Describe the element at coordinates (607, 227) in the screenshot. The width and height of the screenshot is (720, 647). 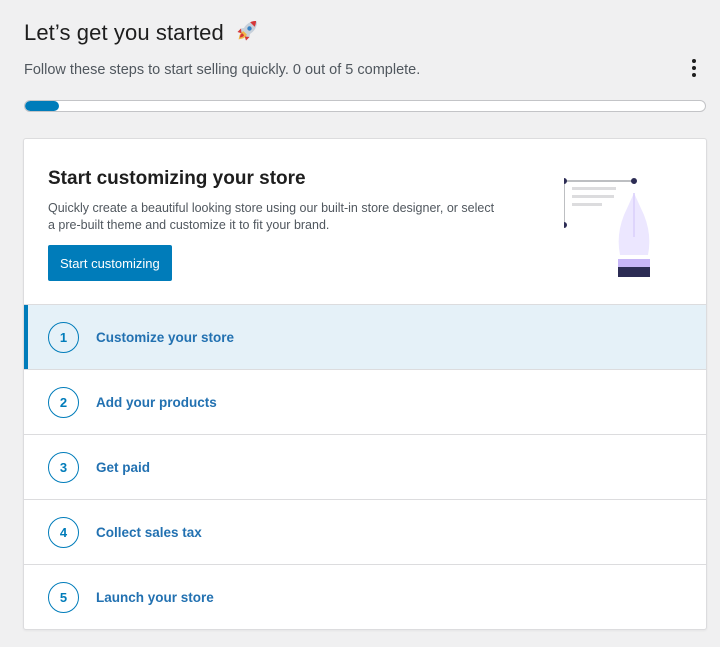
I see `pen-tool-illustration` at that location.